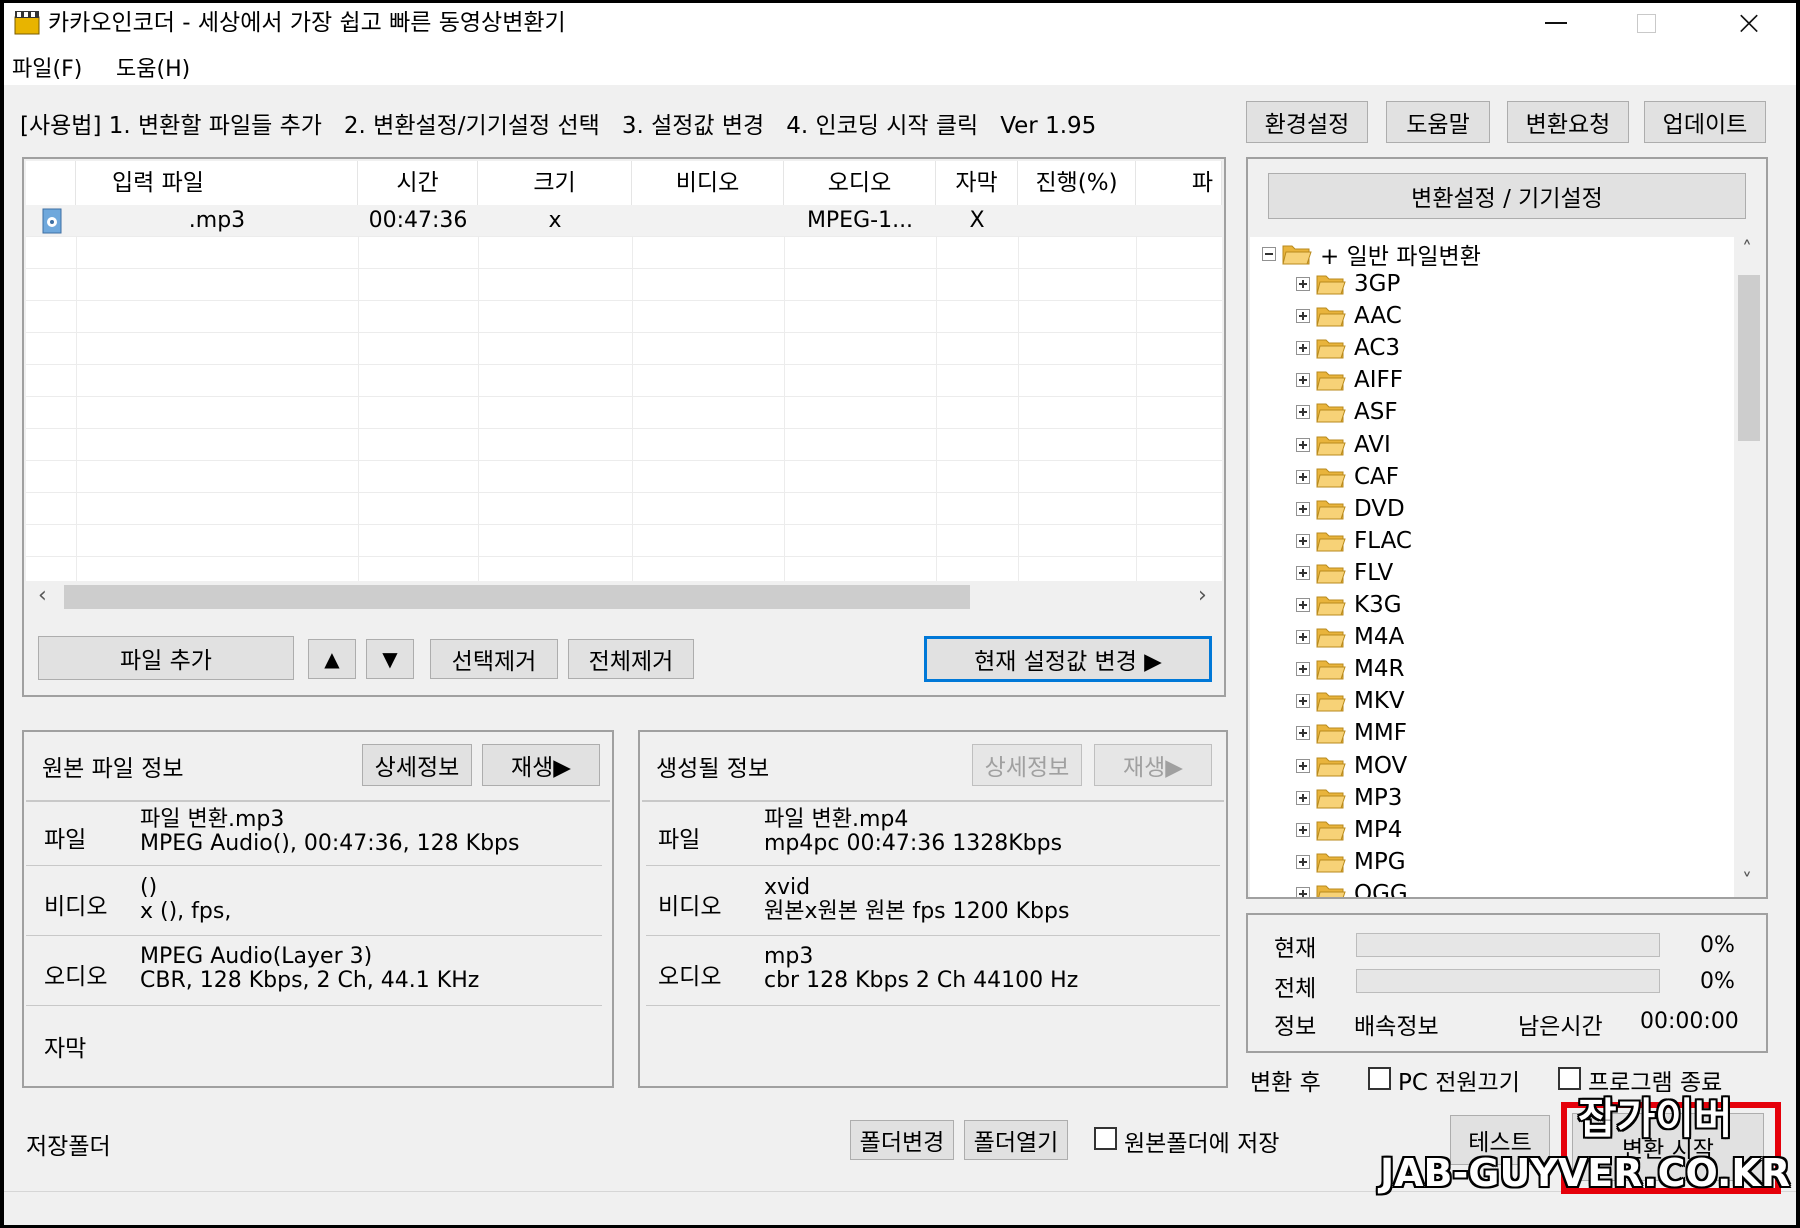  What do you see at coordinates (1351, 862) in the screenshot?
I see `tree-item-mpg: MPG` at bounding box center [1351, 862].